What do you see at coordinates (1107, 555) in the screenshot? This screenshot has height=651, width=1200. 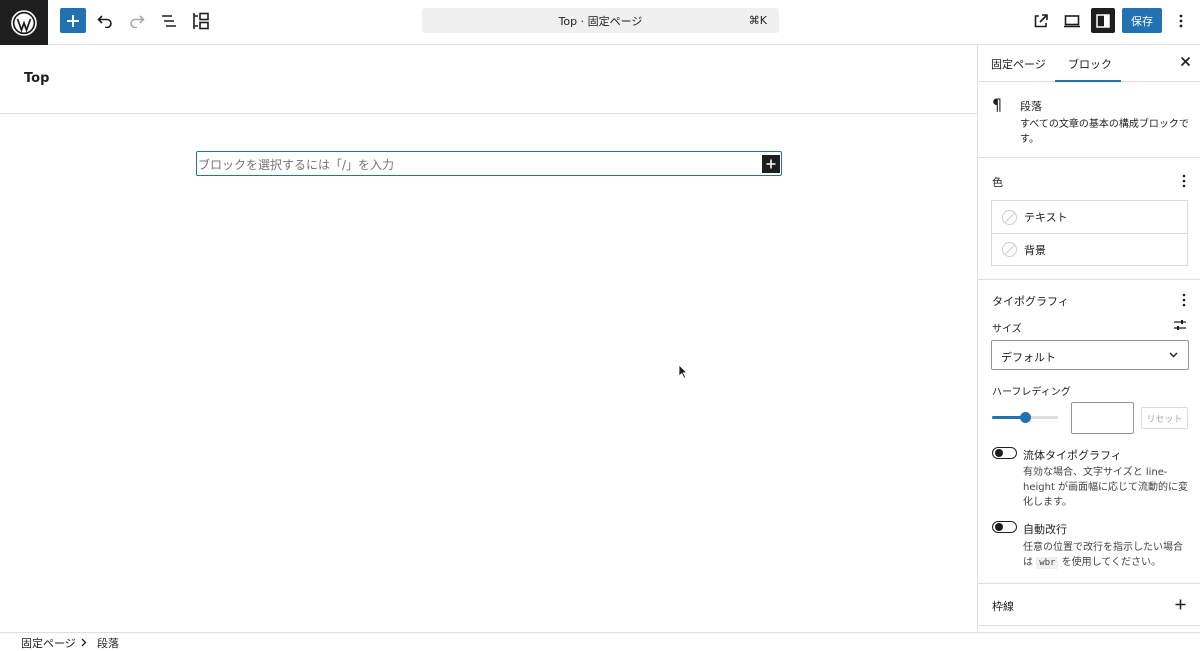 I see `auto-wrap-help: 任意の位置で改行を指示したい場合は wbr を使用してください。` at bounding box center [1107, 555].